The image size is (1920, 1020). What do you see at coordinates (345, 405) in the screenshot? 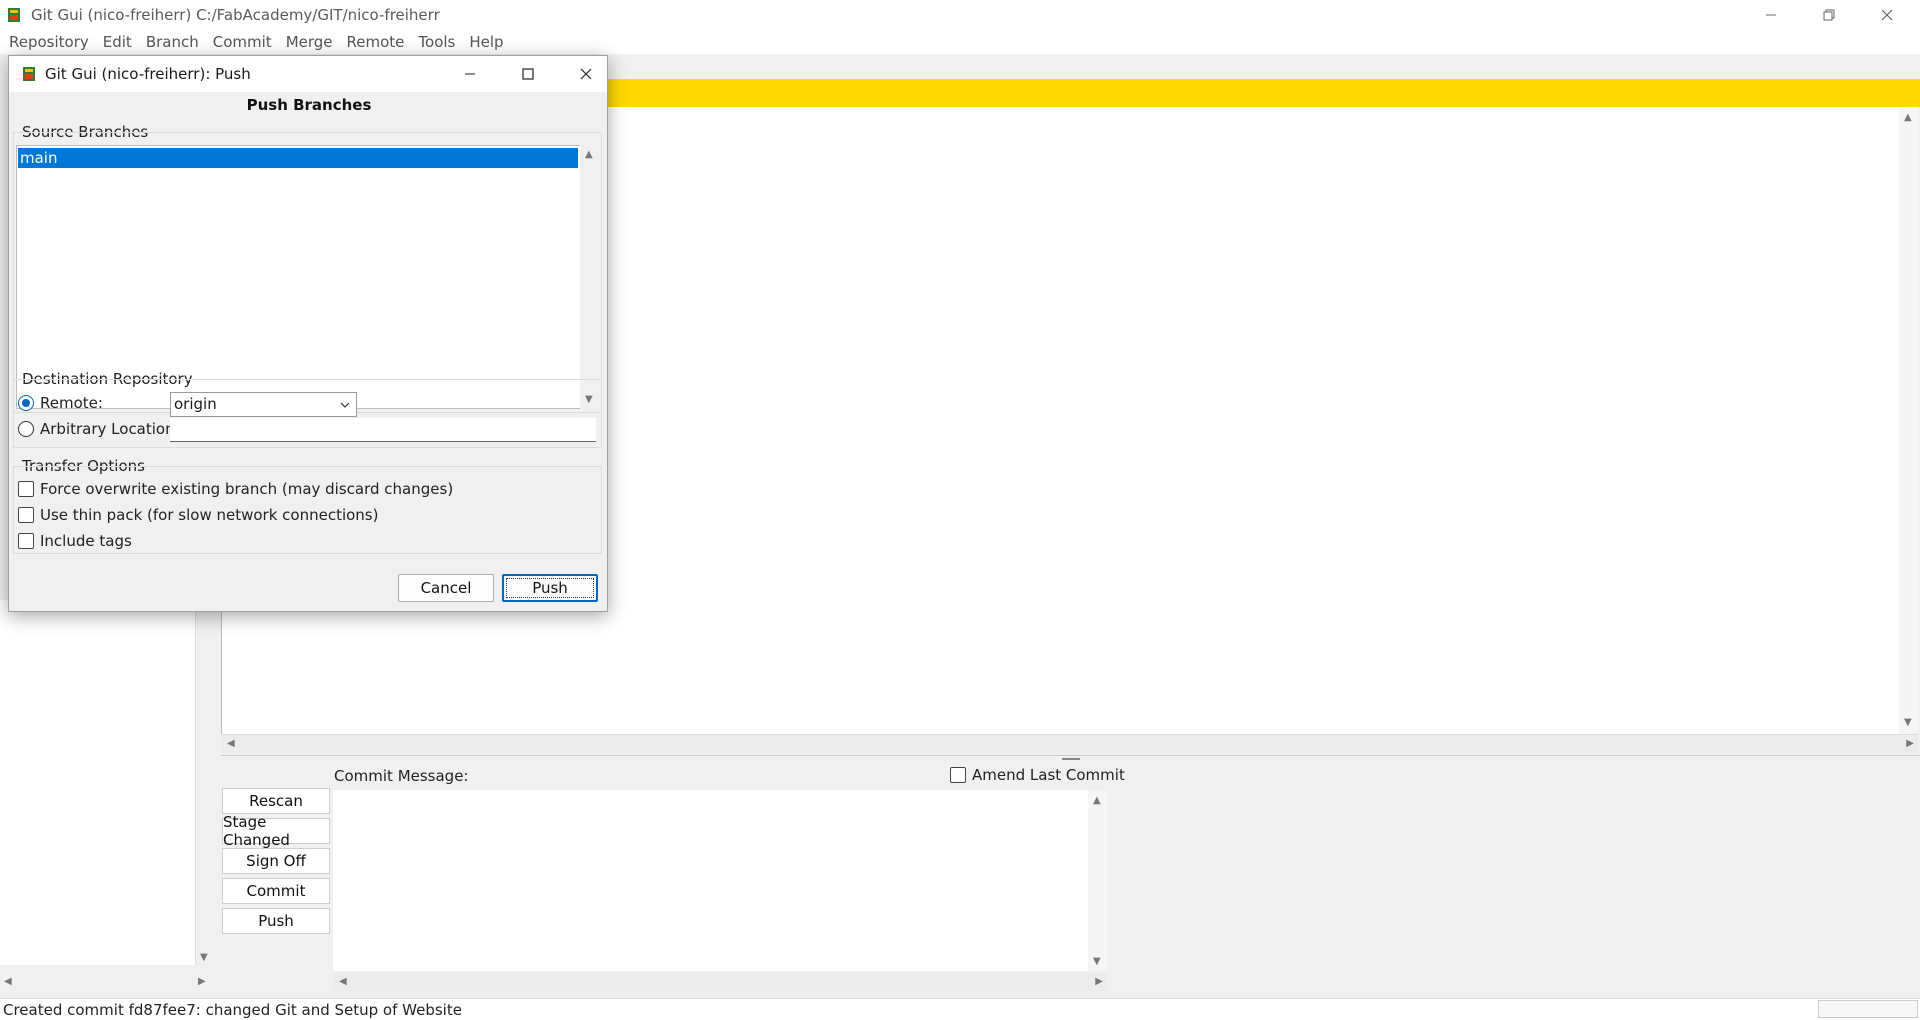
I see `chevron-down-icon` at bounding box center [345, 405].